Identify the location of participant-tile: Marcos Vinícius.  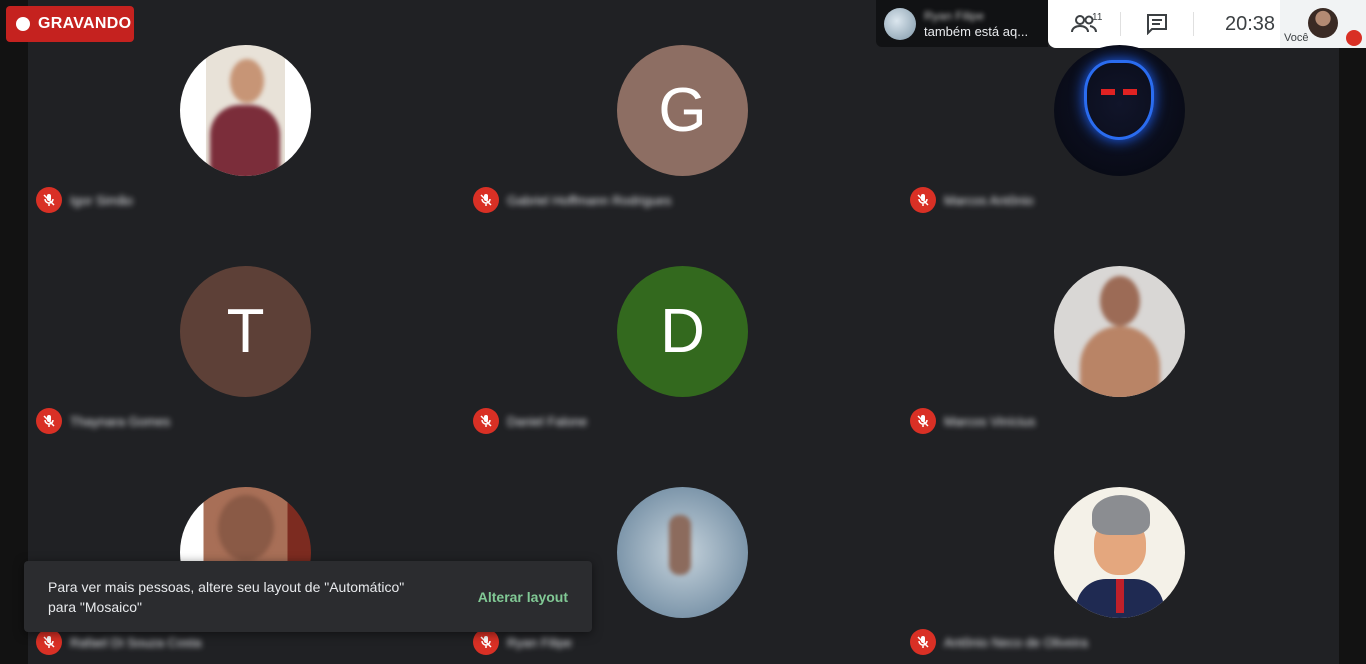
(1120, 360).